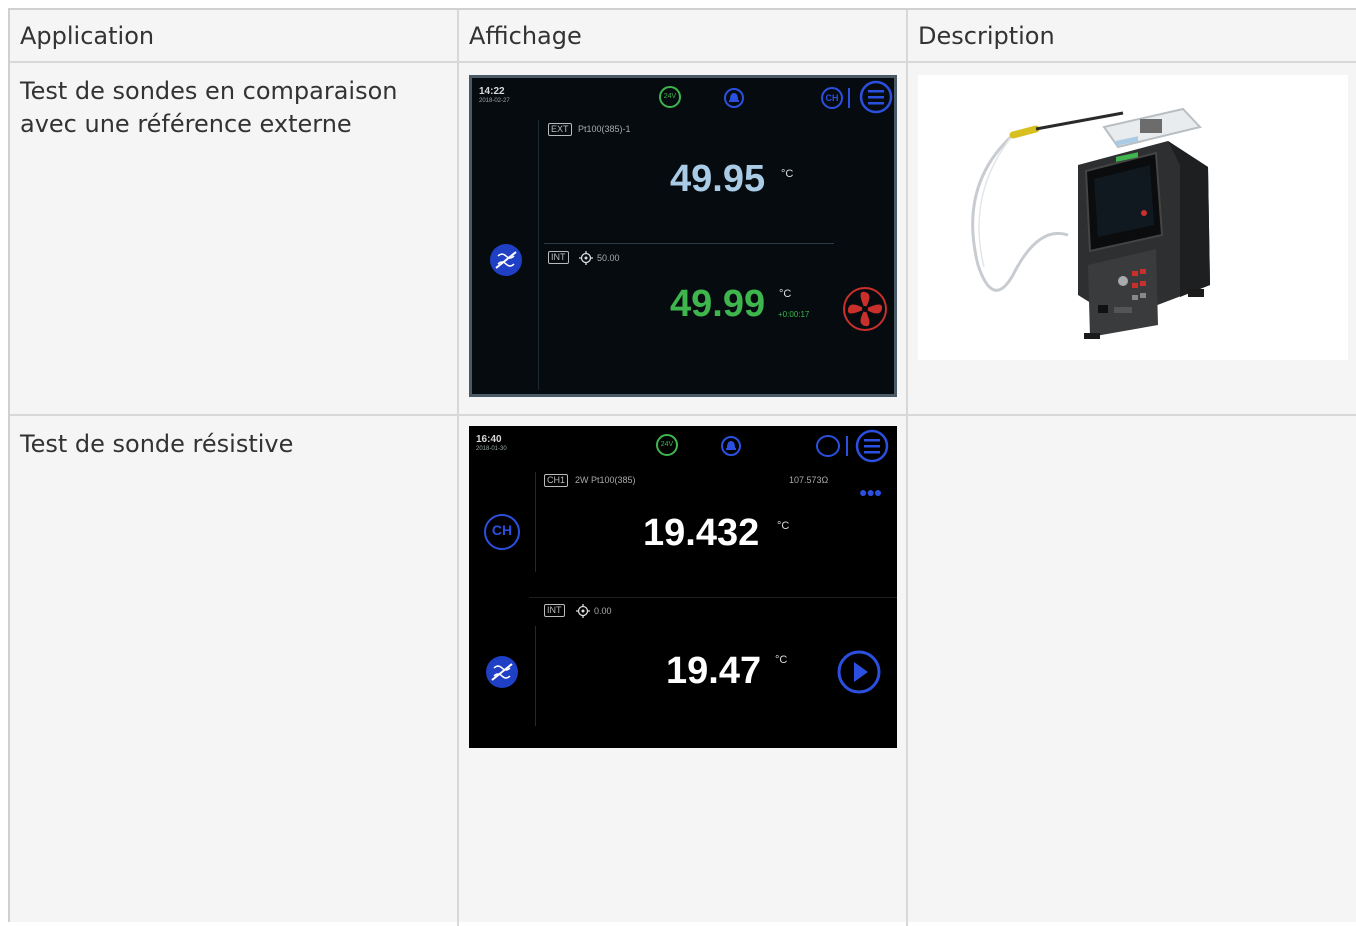 This screenshot has width=1356, height=926. I want to click on play-icon, so click(859, 672).